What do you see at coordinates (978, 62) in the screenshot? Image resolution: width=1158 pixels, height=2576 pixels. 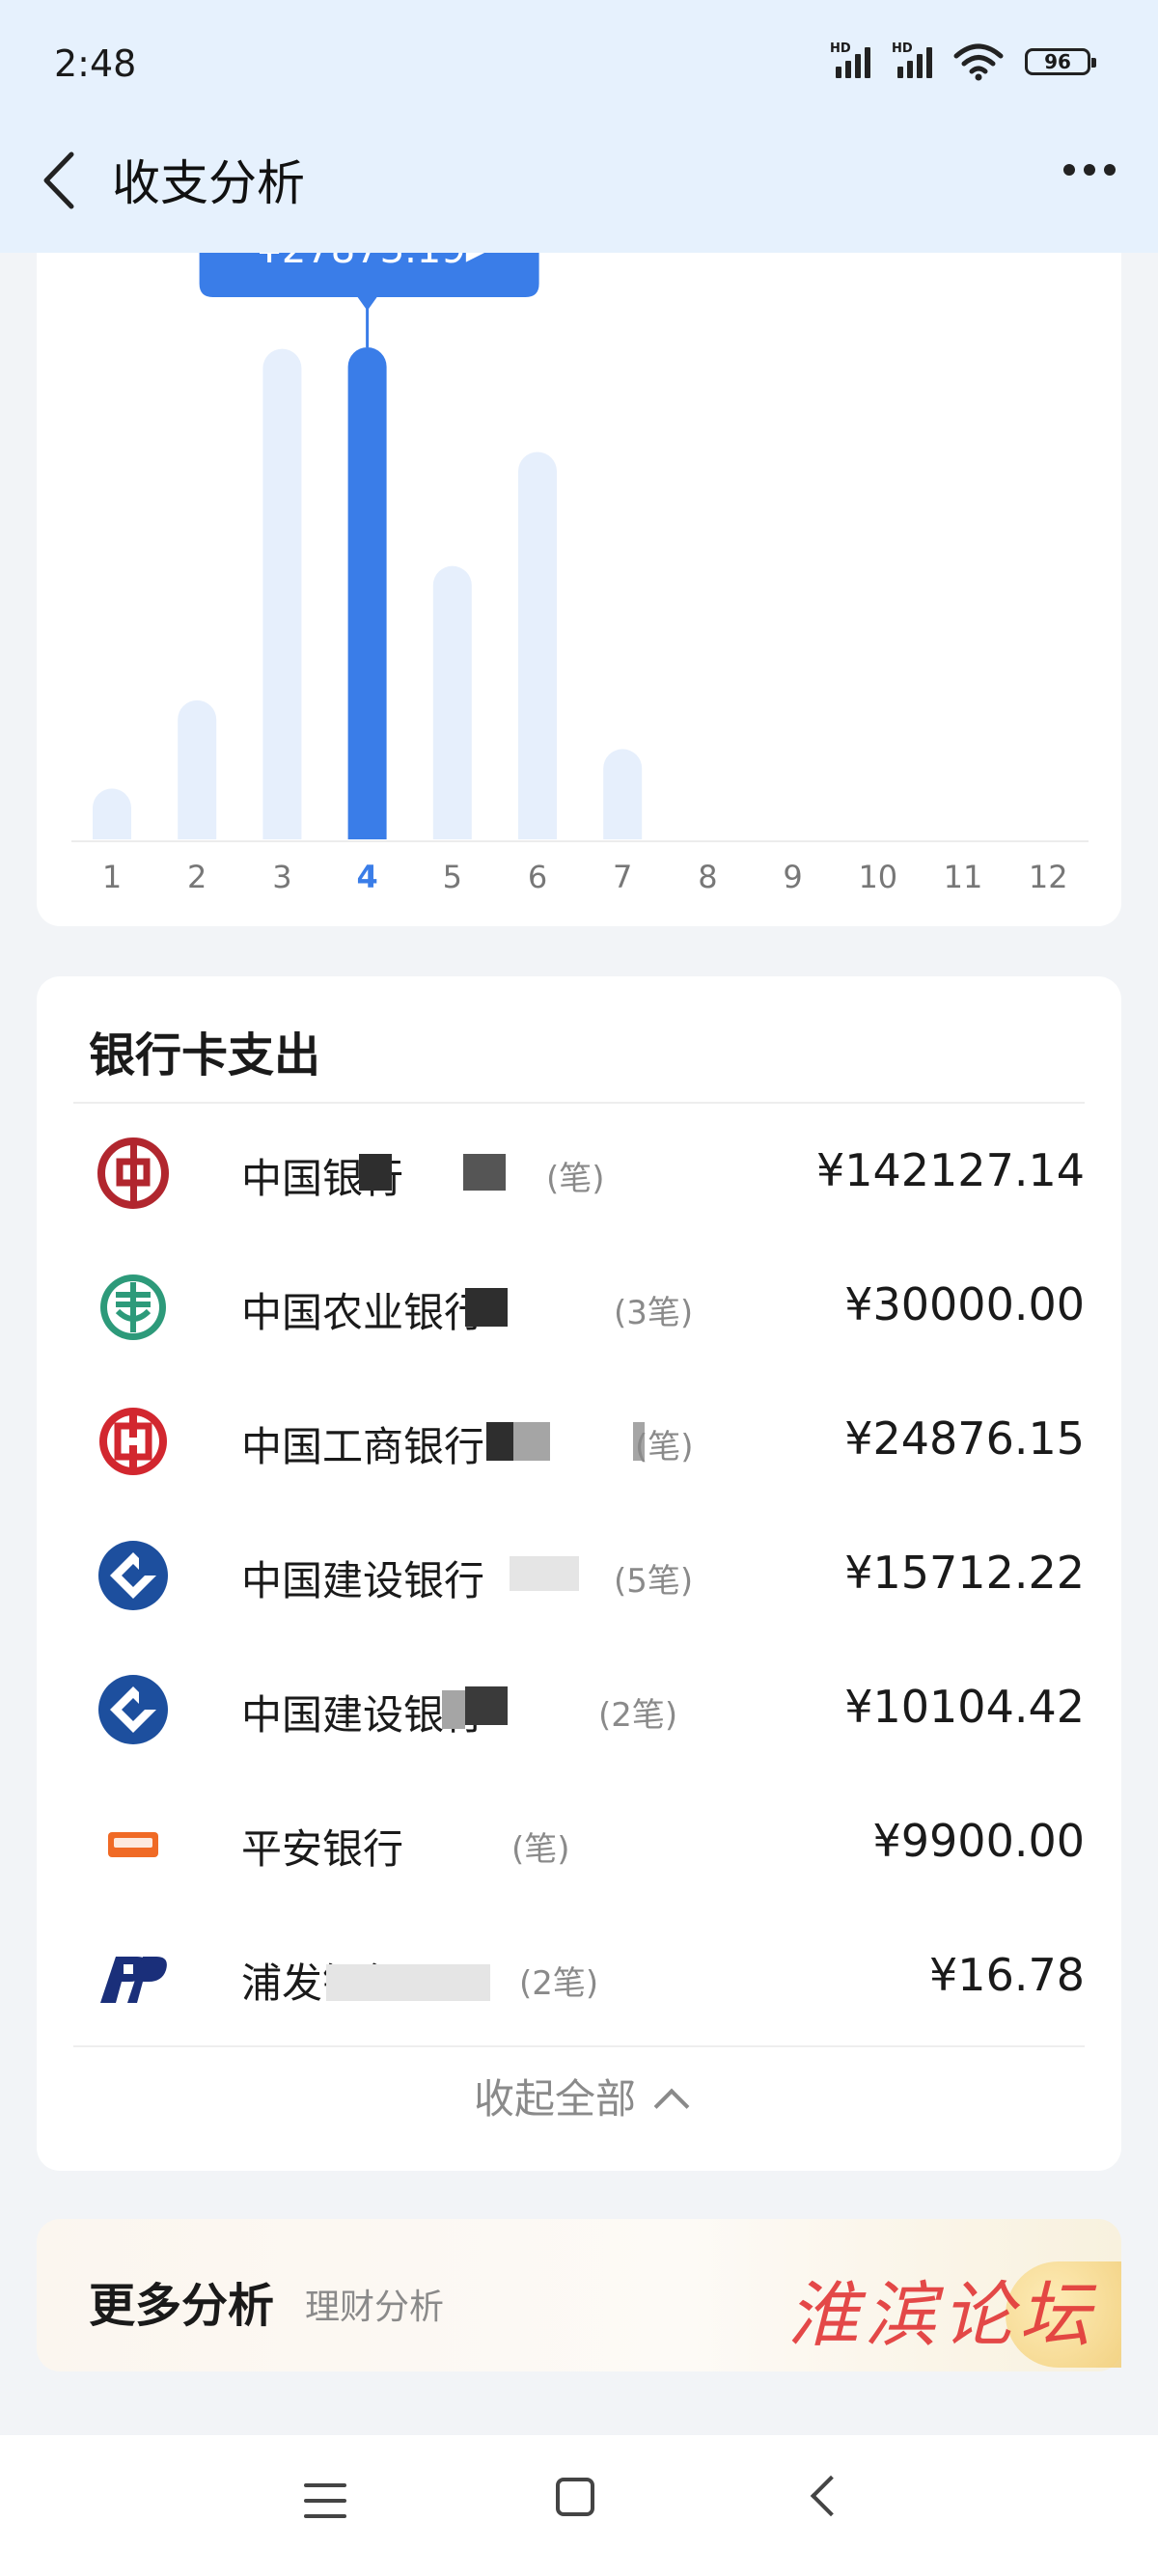 I see `wifi-icon` at bounding box center [978, 62].